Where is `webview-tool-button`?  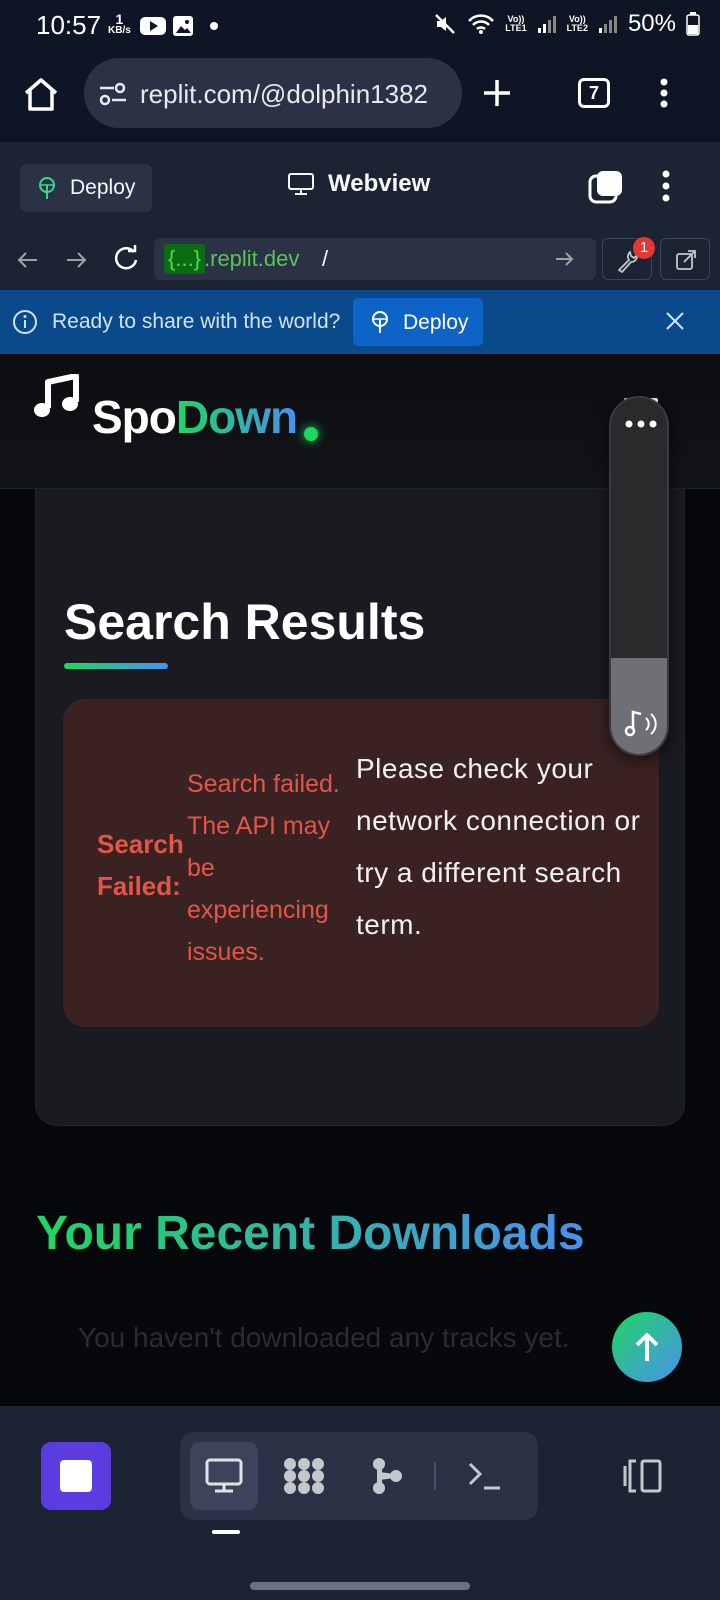 webview-tool-button is located at coordinates (224, 1476).